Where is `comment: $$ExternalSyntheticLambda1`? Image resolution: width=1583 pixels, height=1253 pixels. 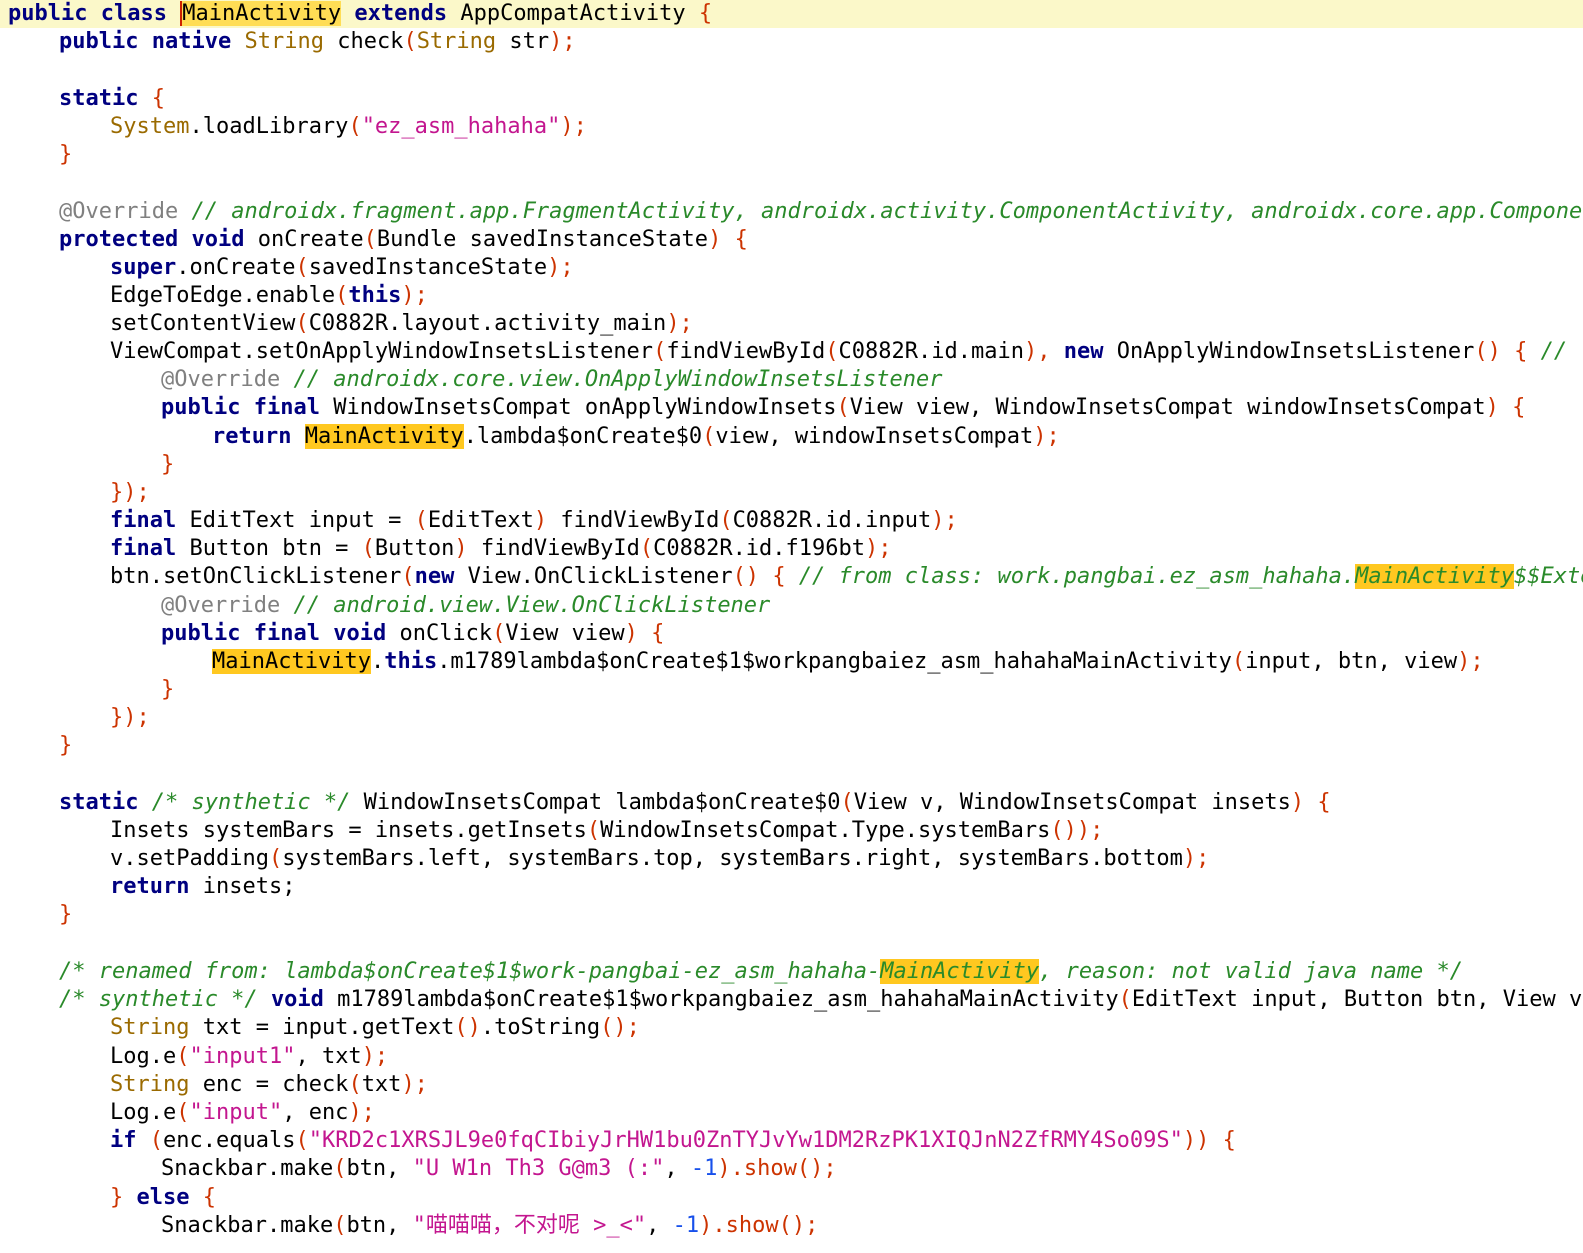 comment: $$ExternalSyntheticLambda1 is located at coordinates (1548, 576).